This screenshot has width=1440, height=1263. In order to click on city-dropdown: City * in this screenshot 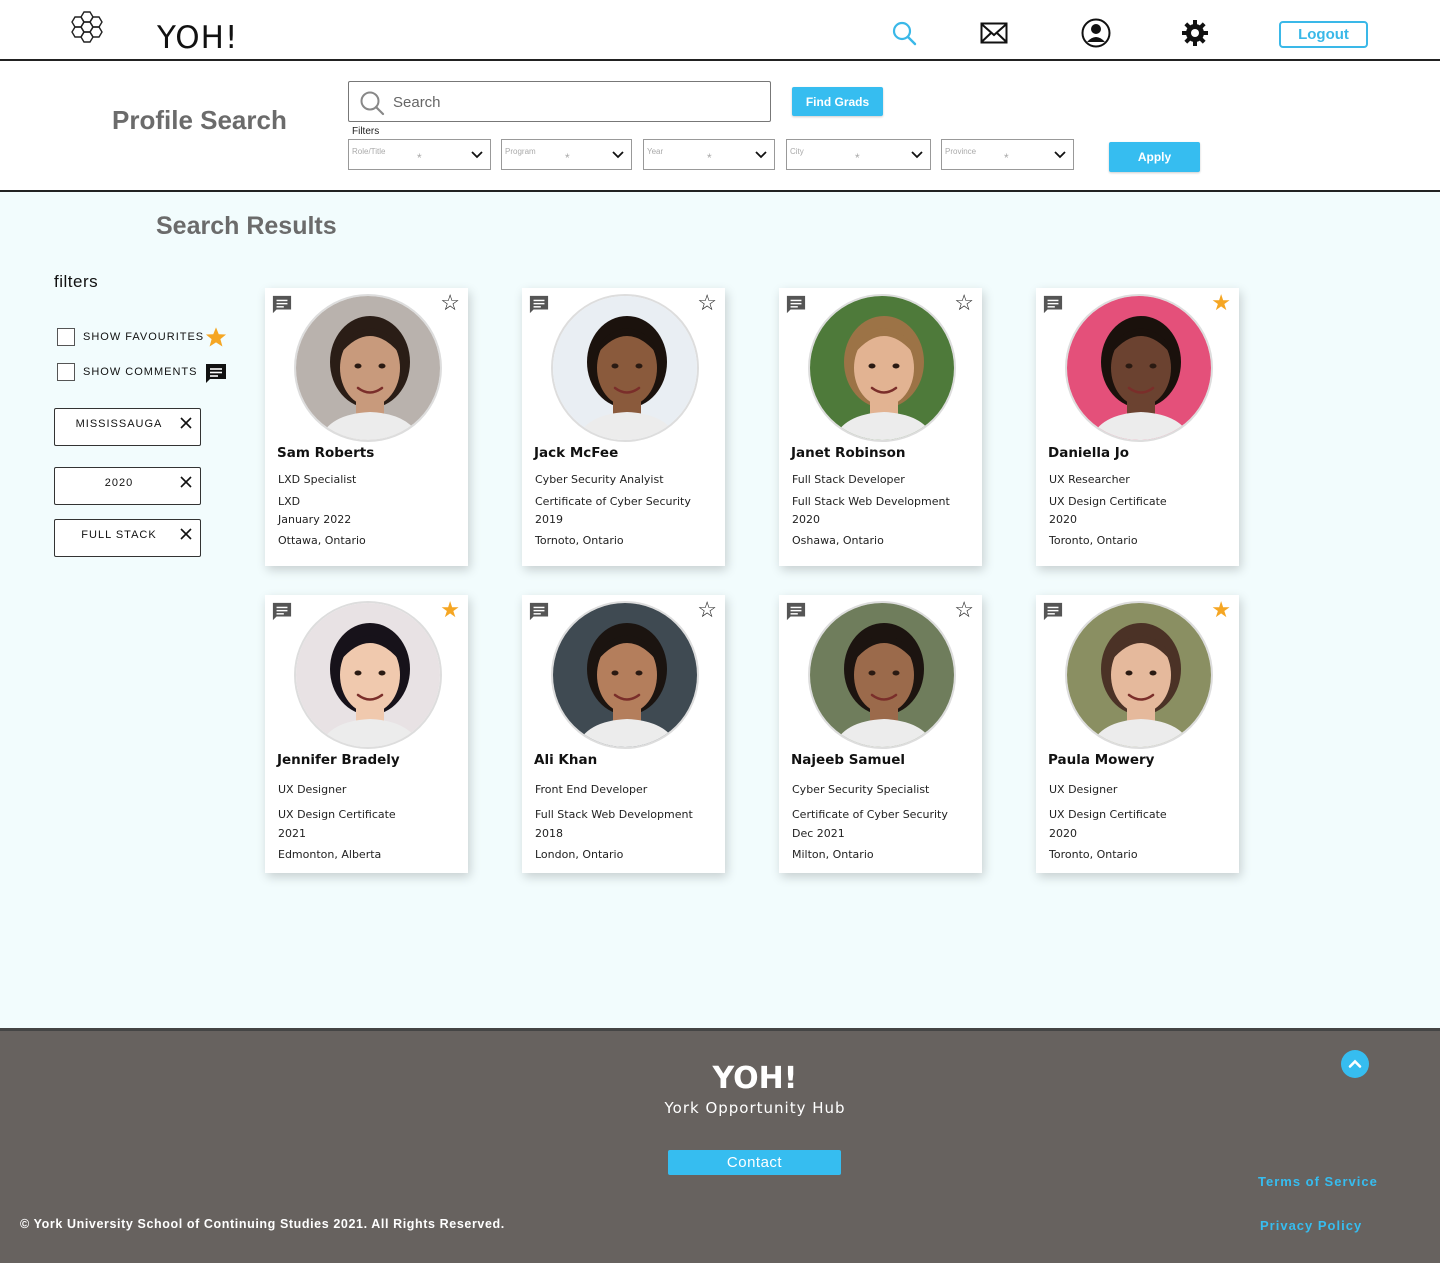, I will do `click(858, 154)`.